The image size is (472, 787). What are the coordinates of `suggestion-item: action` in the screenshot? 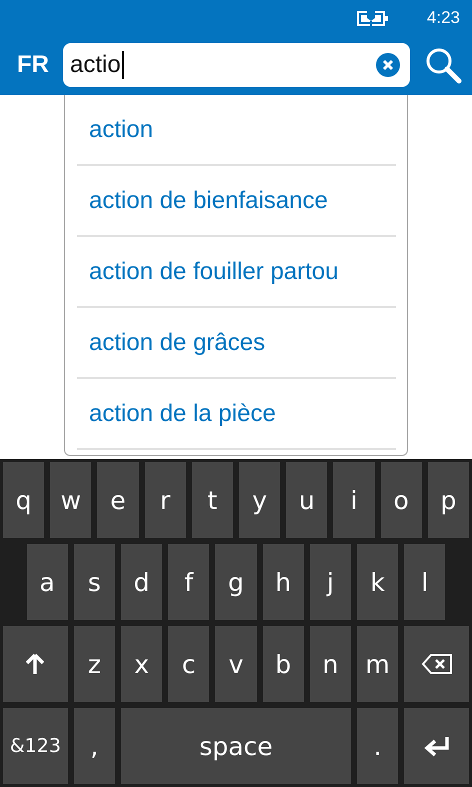 It's located at (236, 130).